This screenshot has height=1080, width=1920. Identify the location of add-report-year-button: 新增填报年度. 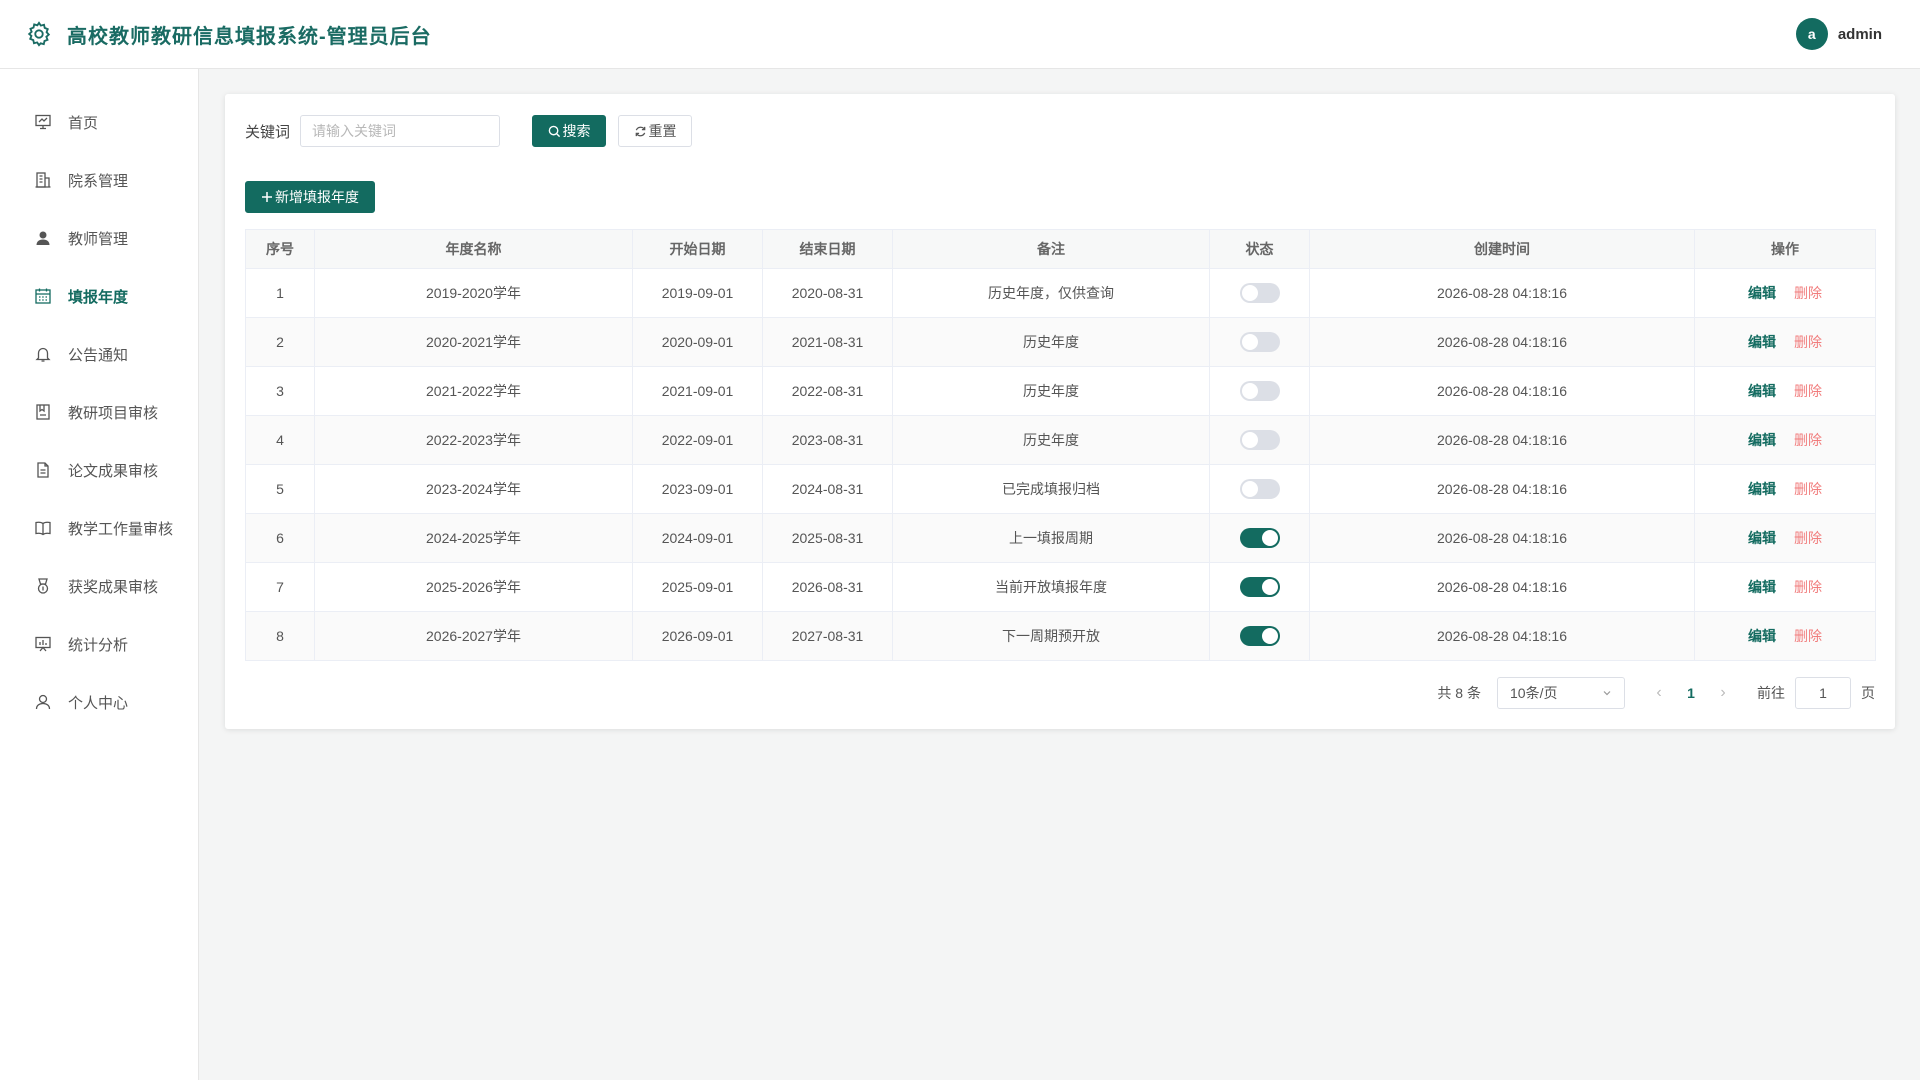
(310, 197).